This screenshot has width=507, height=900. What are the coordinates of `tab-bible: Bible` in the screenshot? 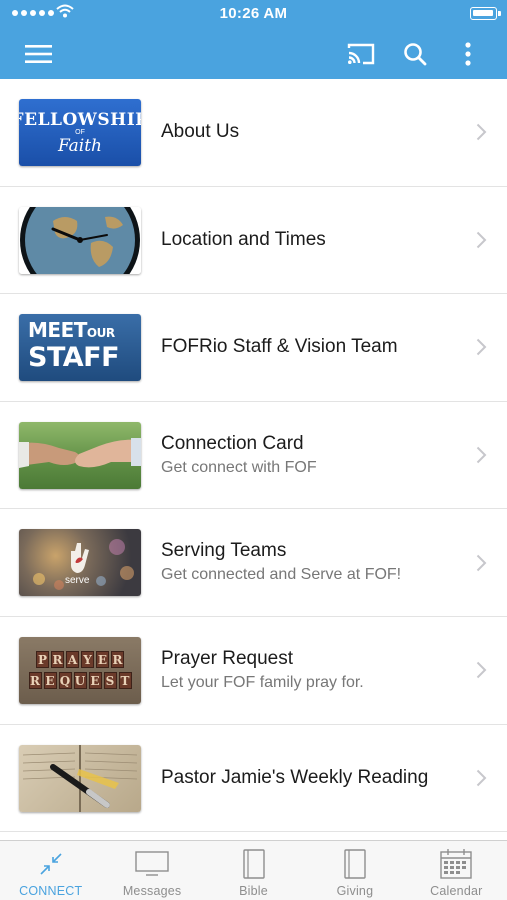 It's located at (253, 870).